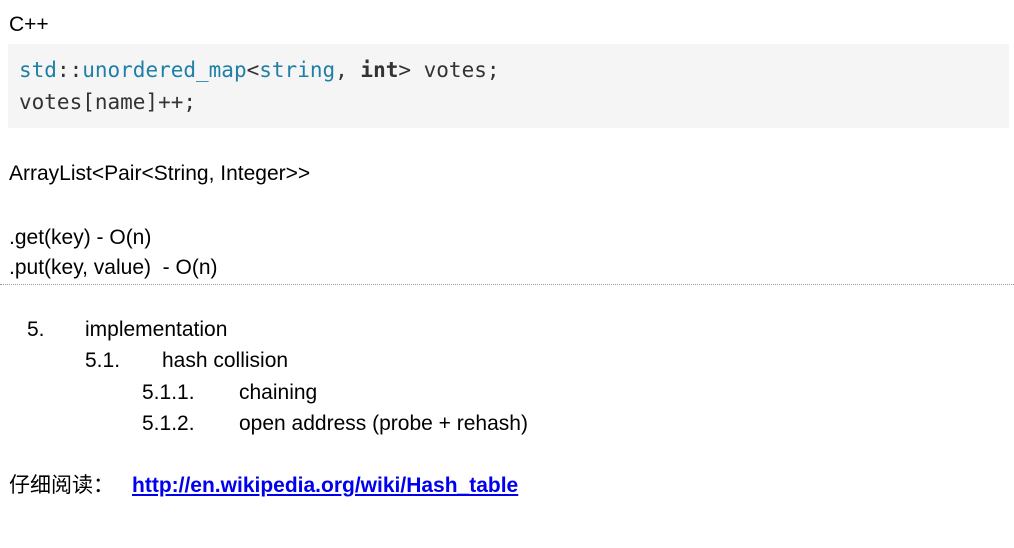 Image resolution: width=1014 pixels, height=548 pixels. What do you see at coordinates (383, 423) in the screenshot?
I see `outline-label-5-1-2: open address (probe + rehash)` at bounding box center [383, 423].